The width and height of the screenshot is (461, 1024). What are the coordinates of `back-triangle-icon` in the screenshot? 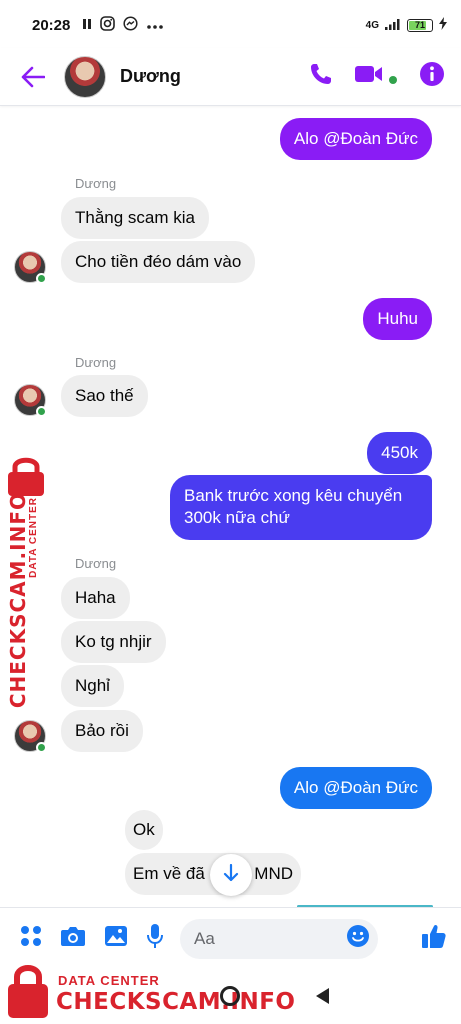 It's located at (322, 996).